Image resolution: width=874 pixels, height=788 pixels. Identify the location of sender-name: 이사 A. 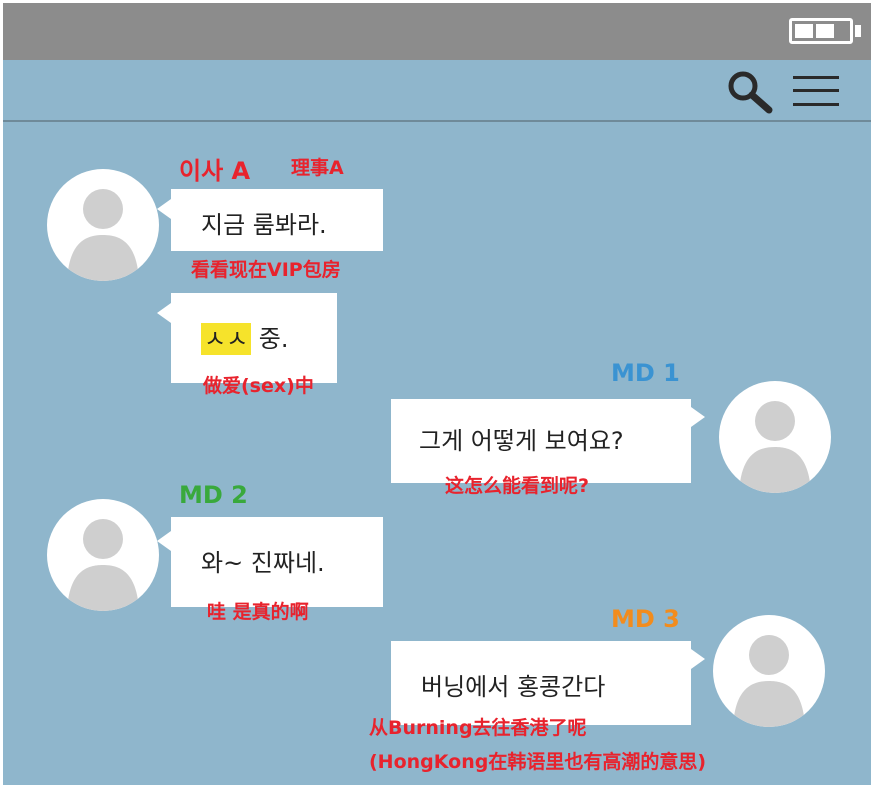
(215, 171).